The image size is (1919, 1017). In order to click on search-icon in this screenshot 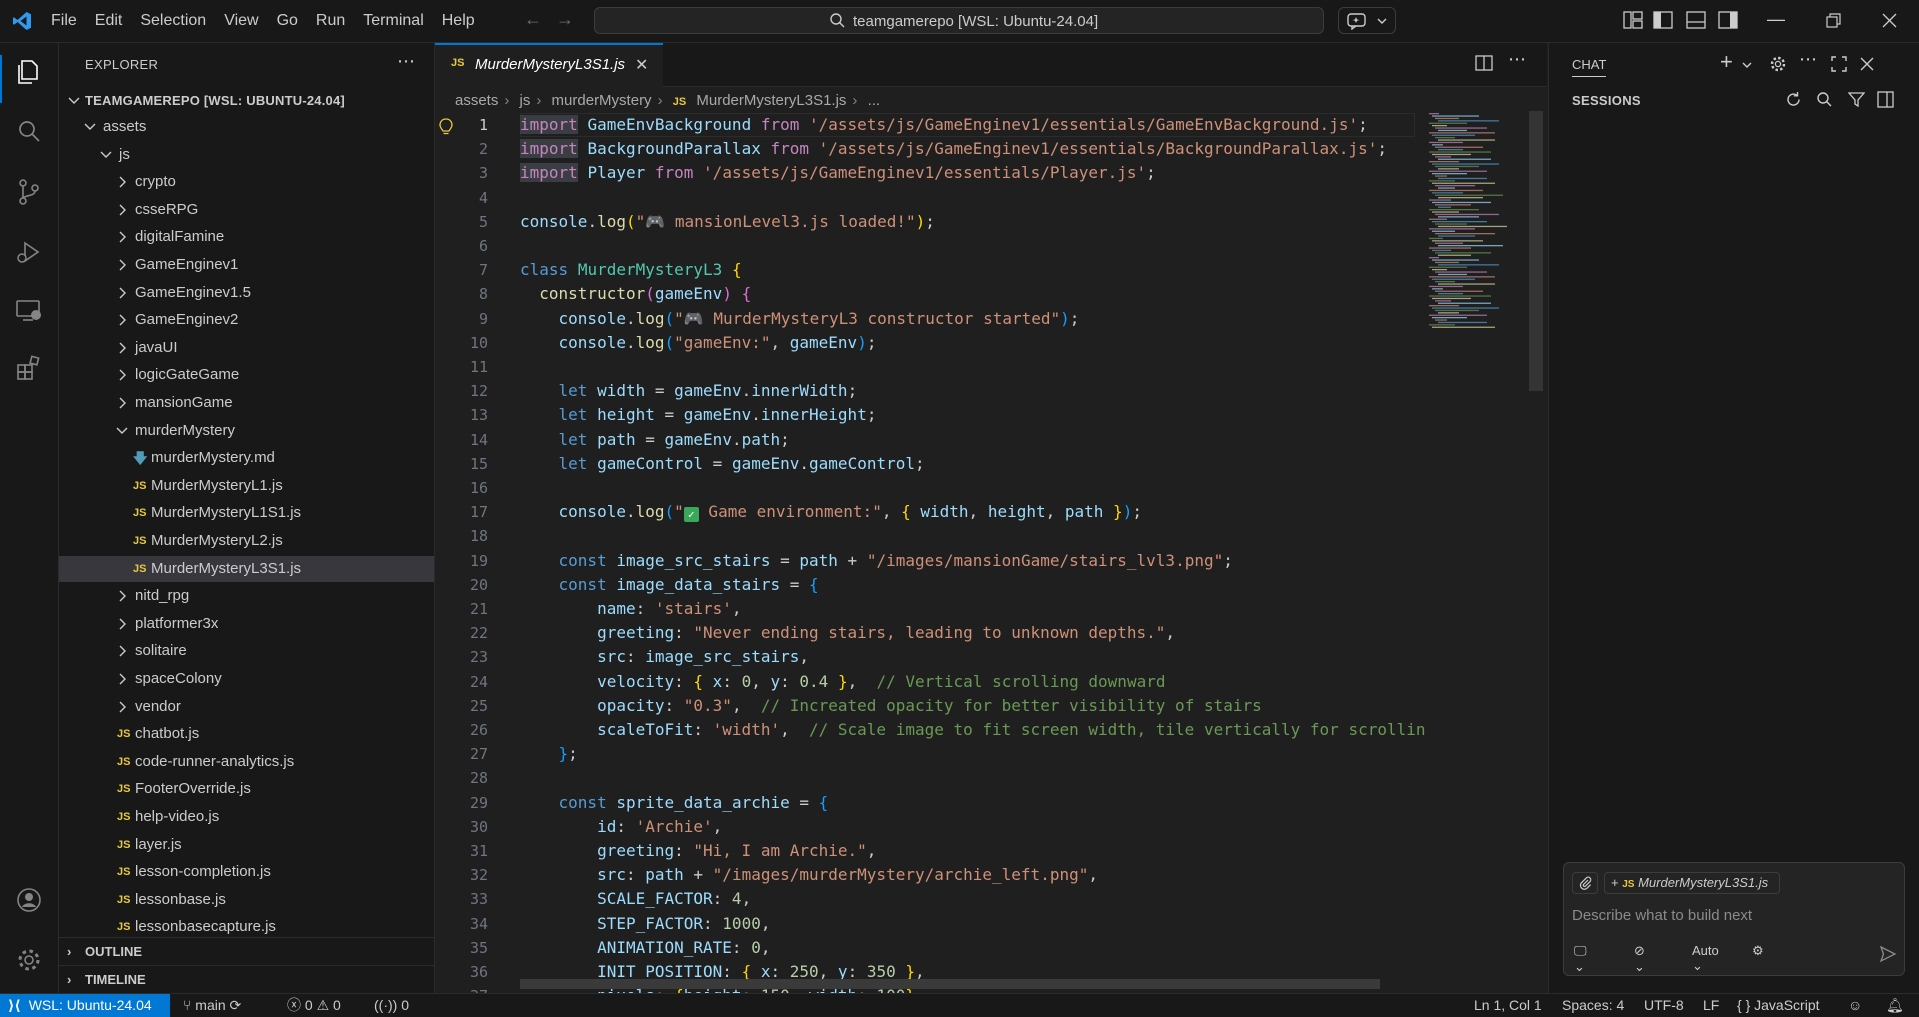, I will do `click(1824, 99)`.